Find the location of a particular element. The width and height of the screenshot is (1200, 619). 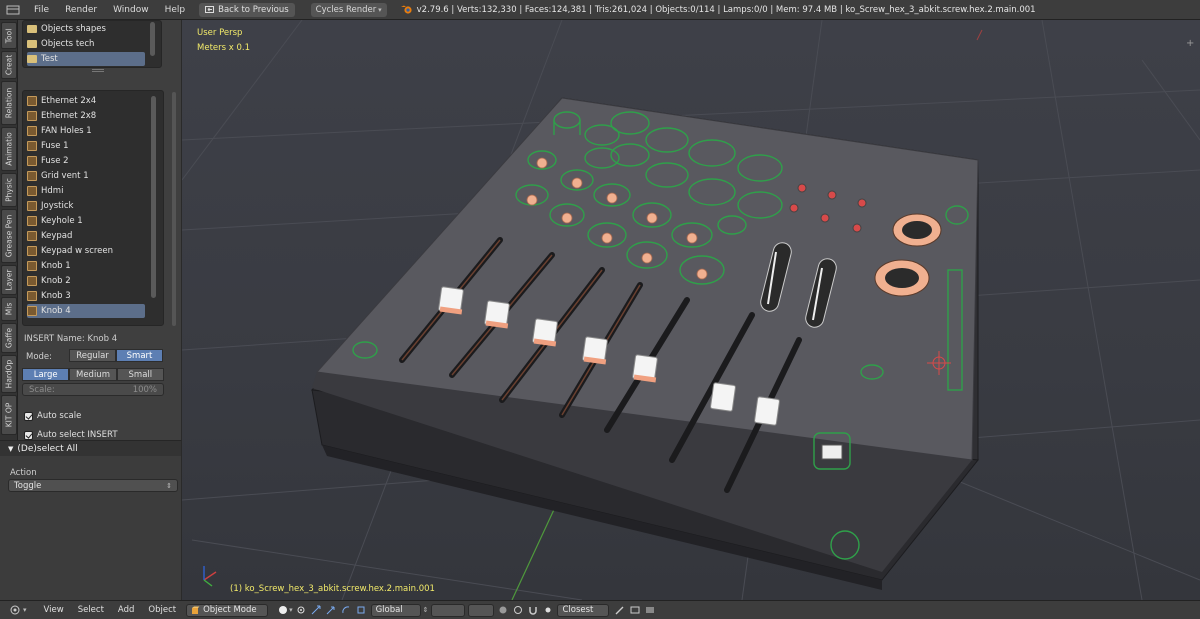

list-item: Keypad is located at coordinates (86, 236).